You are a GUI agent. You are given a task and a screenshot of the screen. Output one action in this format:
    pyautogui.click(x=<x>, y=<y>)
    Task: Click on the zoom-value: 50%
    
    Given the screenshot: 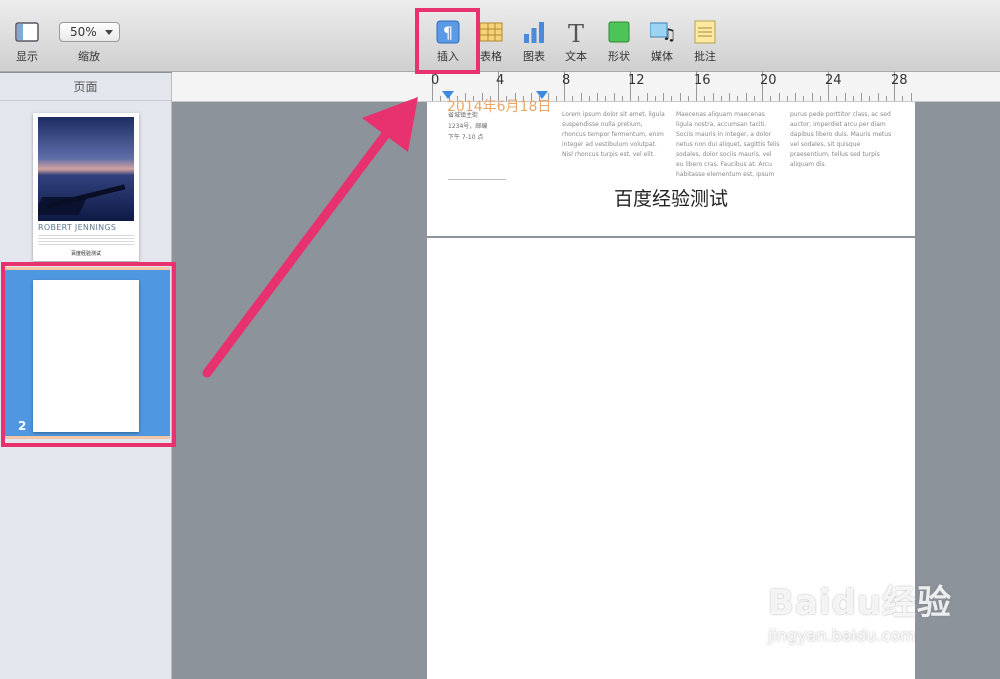 What is the action you would take?
    pyautogui.click(x=83, y=32)
    